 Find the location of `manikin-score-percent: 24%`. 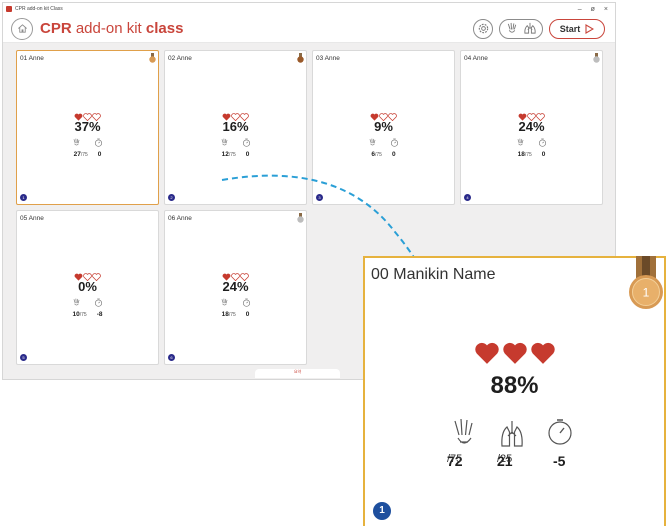

manikin-score-percent: 24% is located at coordinates (235, 286).